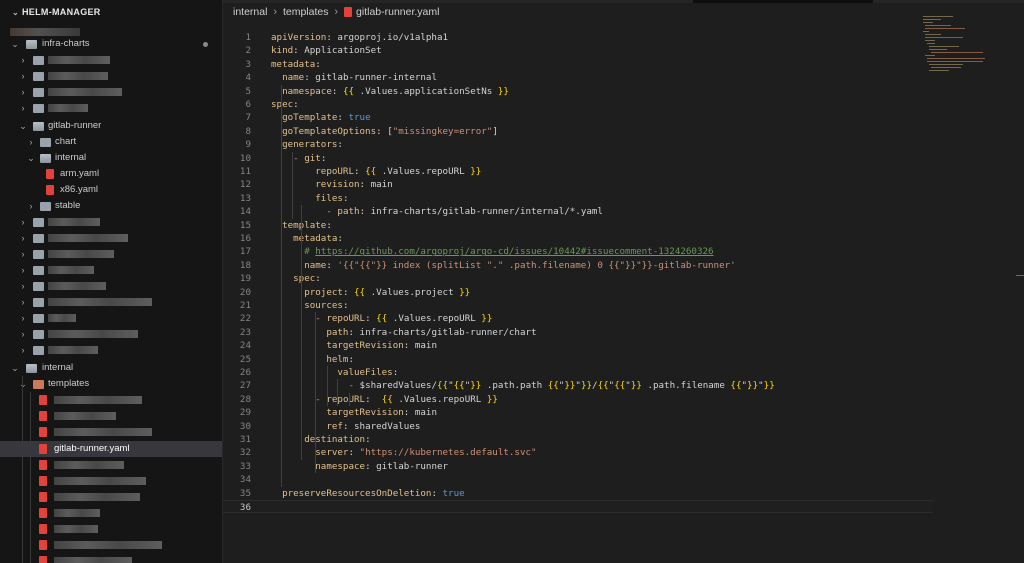  What do you see at coordinates (578, 359) in the screenshot?
I see `code-line: 25 helm:` at bounding box center [578, 359].